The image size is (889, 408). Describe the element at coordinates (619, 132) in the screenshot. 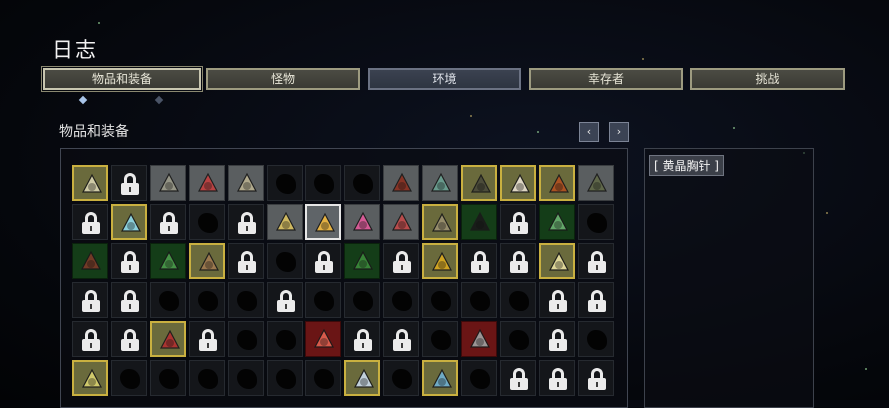

I see `next-page-button: ›` at that location.